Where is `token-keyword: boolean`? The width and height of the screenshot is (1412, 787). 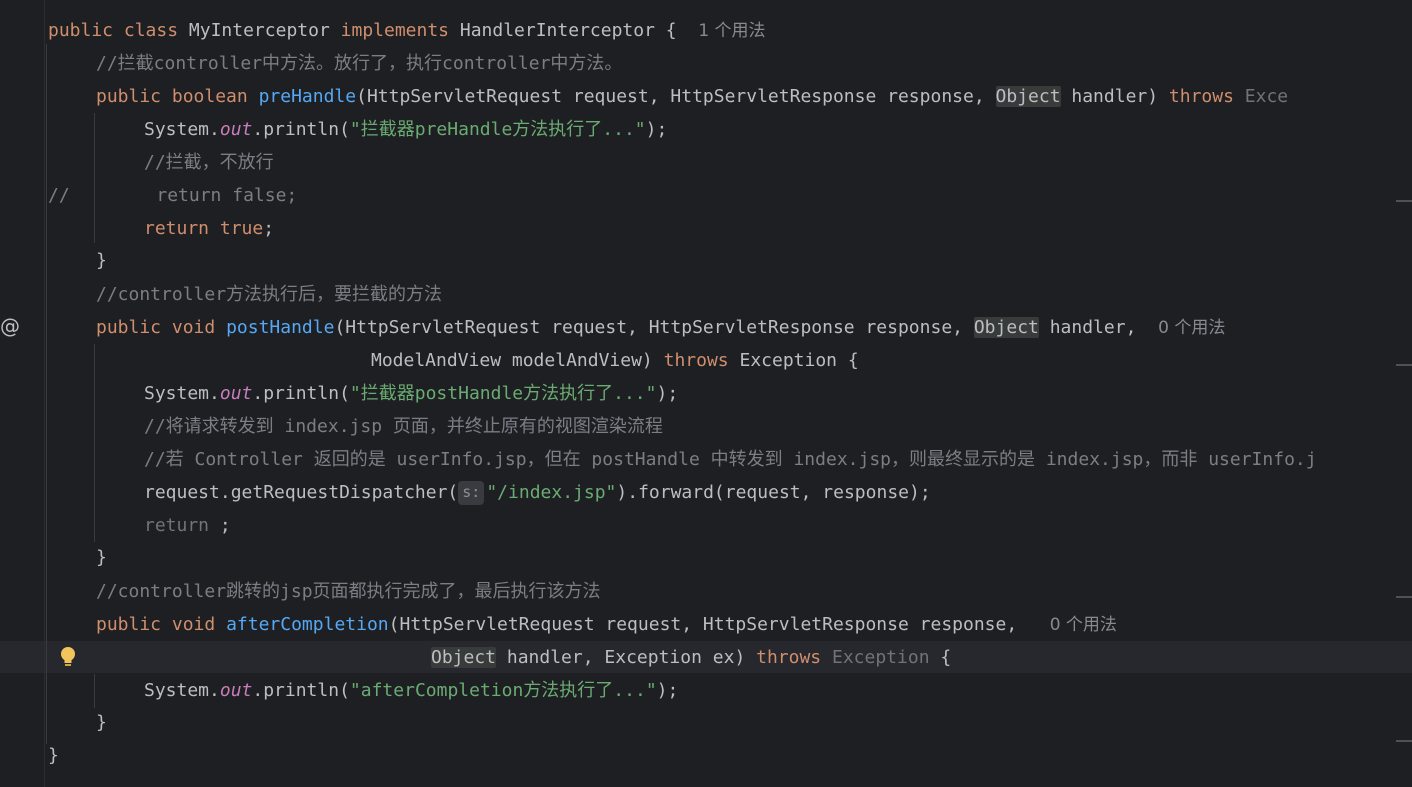
token-keyword: boolean is located at coordinates (209, 96).